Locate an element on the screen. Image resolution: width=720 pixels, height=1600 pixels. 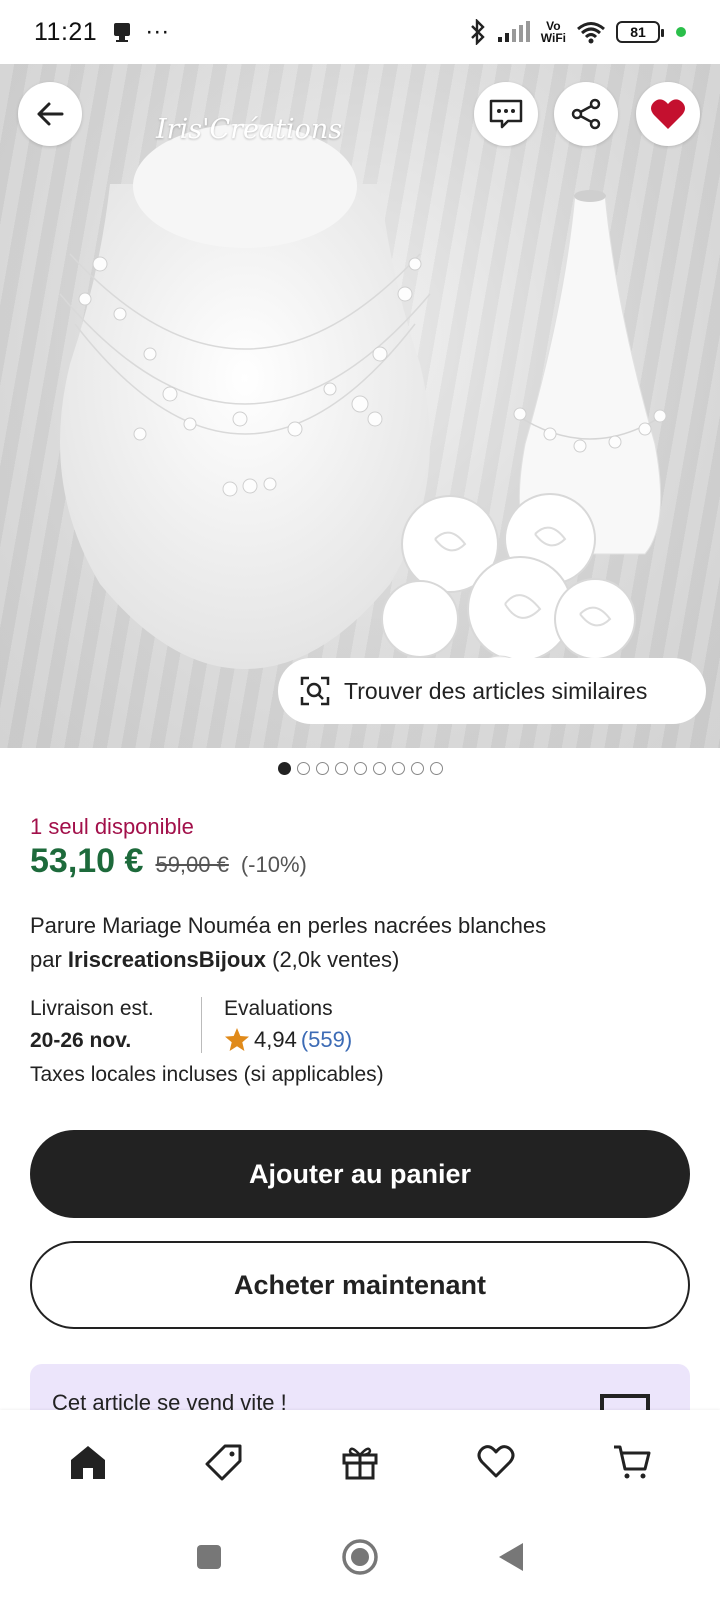
buy-now-button: Acheter maintenant is located at coordinates (360, 1285).